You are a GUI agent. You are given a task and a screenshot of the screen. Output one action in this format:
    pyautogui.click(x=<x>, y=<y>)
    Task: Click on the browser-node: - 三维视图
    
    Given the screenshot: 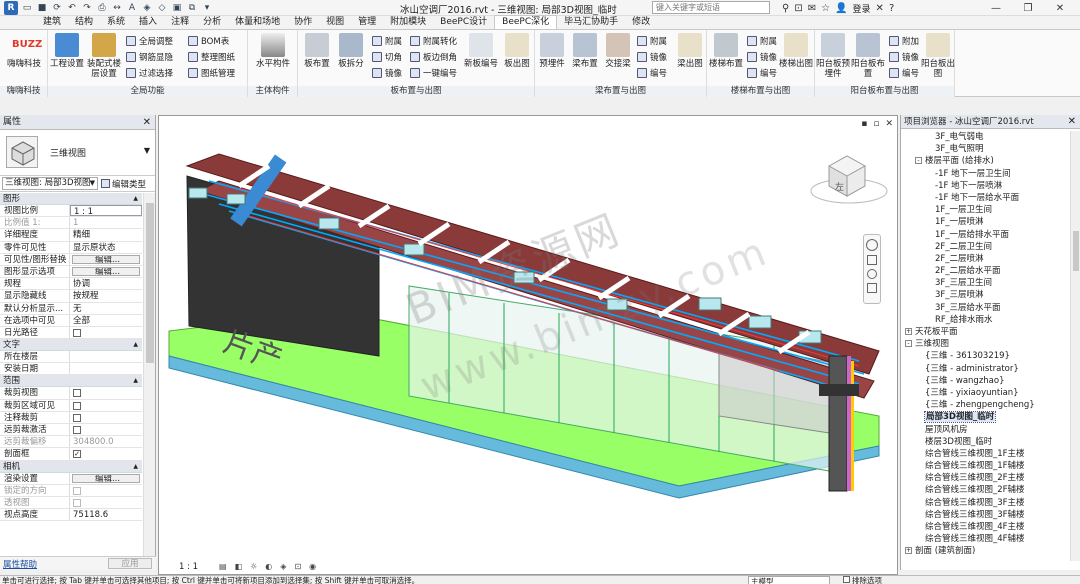 What is the action you would take?
    pyautogui.click(x=985, y=344)
    